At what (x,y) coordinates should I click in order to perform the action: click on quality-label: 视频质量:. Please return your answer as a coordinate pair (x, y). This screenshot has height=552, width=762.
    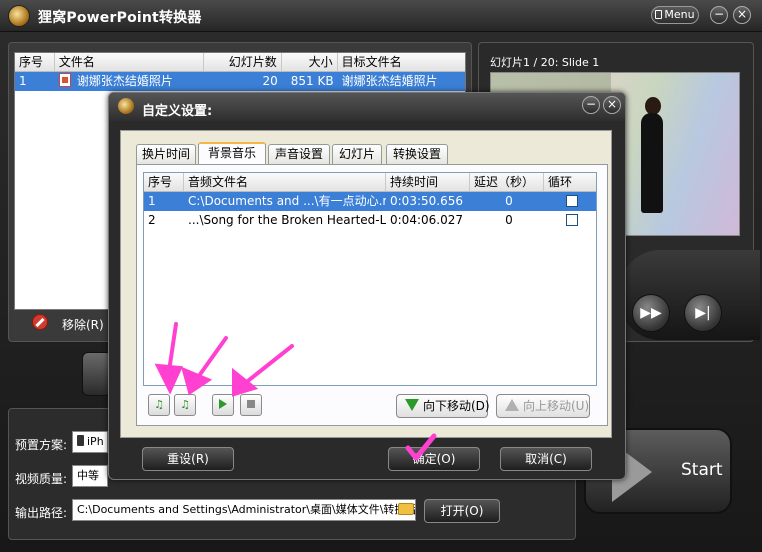
    Looking at the image, I should click on (41, 479).